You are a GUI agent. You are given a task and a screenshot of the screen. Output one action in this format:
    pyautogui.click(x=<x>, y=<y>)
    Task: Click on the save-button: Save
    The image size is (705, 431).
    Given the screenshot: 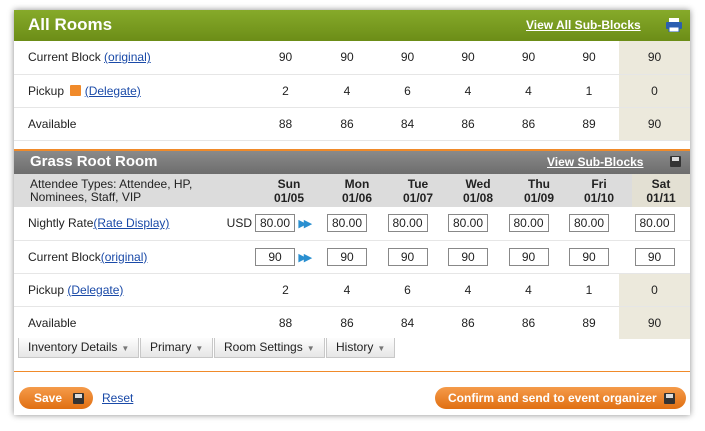 What is the action you would take?
    pyautogui.click(x=56, y=398)
    